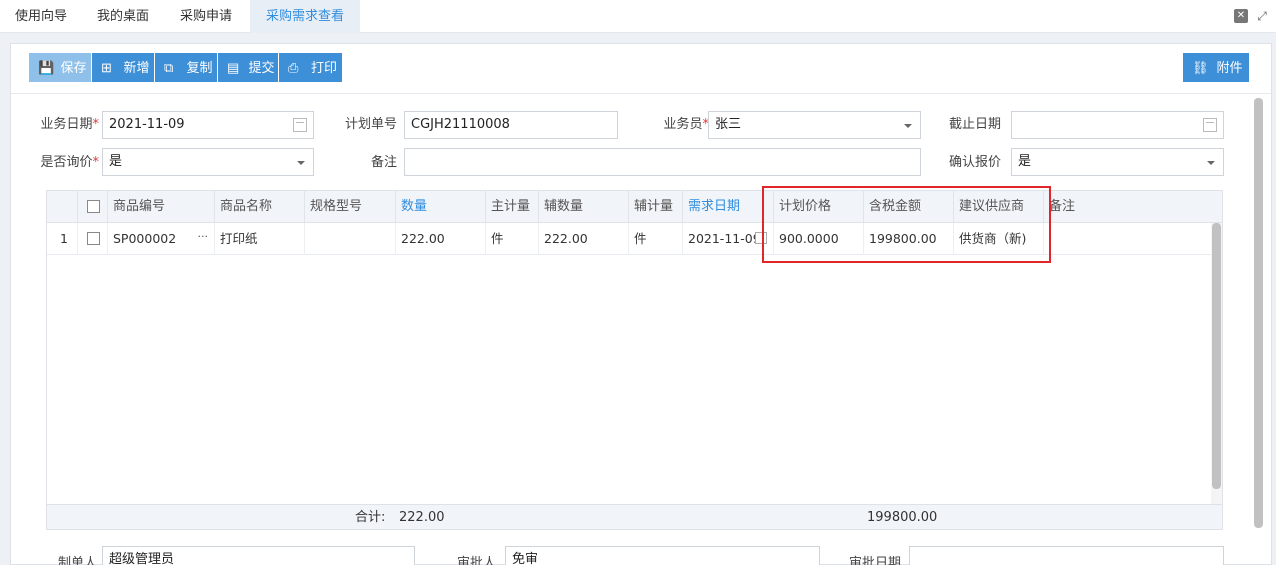 This screenshot has height=565, width=1276. Describe the element at coordinates (60, 67) in the screenshot. I see `save-button: 💾 保存` at that location.